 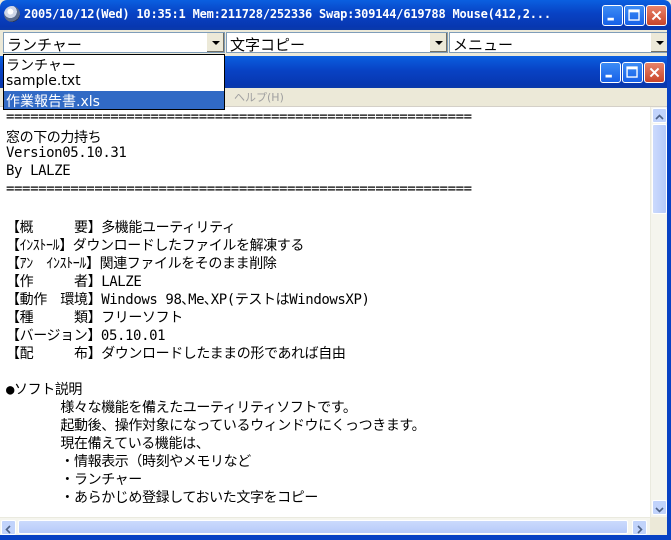 I want to click on document-line: 様々な機能を備えたユーティリティソフトです。, so click(x=181, y=408).